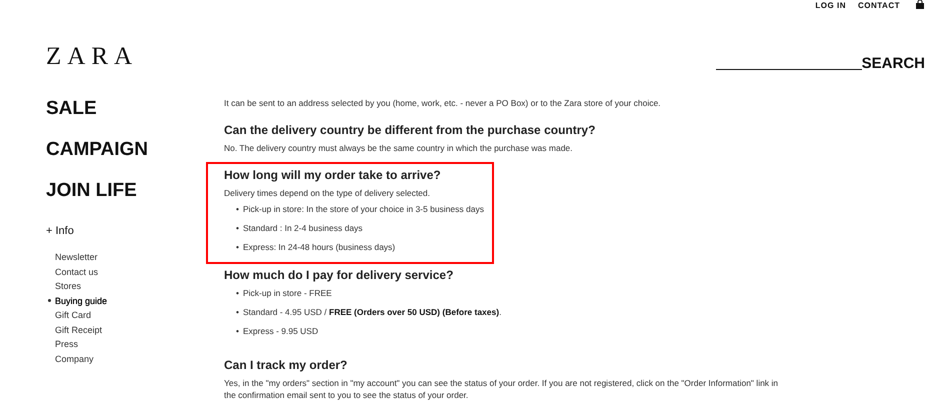 This screenshot has width=941, height=408. Describe the element at coordinates (502, 389) in the screenshot. I see `answer-text: Yes, in the "my orders" section in "my account" you can see the status of your order. If you are not registered, click on the "Order Information" link in the confirmation email sent to you to see the status of your order.` at that location.